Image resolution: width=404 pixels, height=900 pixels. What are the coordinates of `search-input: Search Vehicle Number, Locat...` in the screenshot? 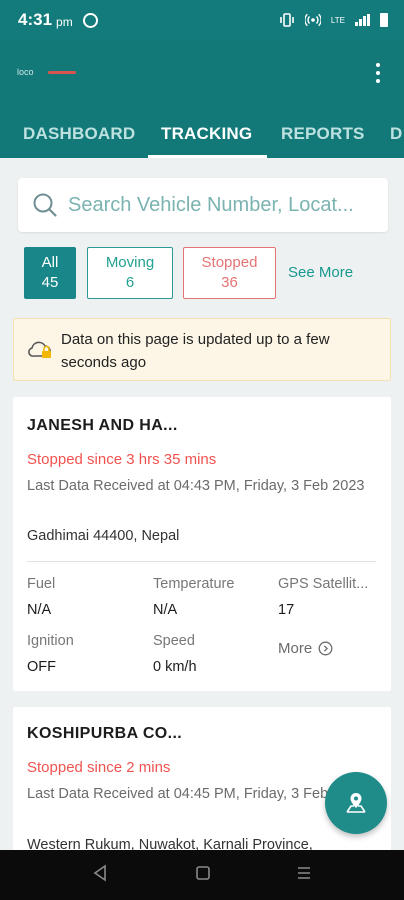 It's located at (203, 205).